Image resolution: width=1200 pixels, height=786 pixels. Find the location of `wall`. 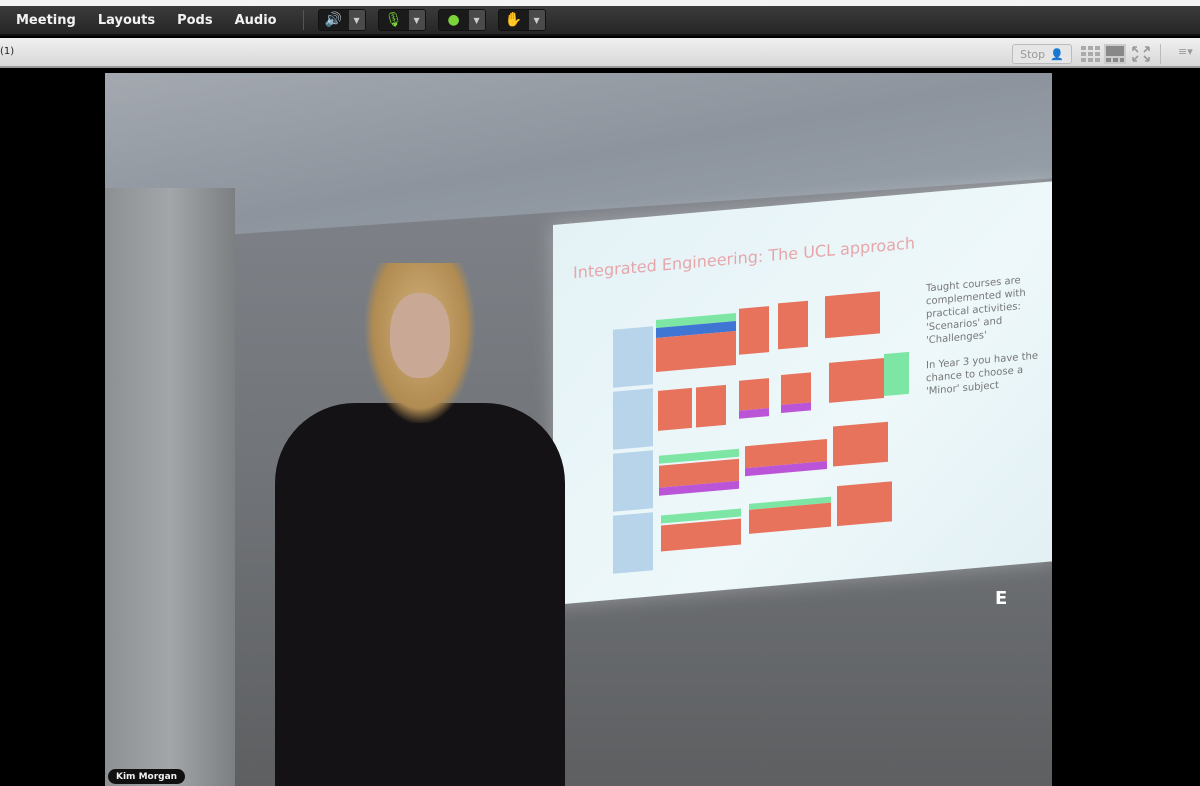

wall is located at coordinates (170, 487).